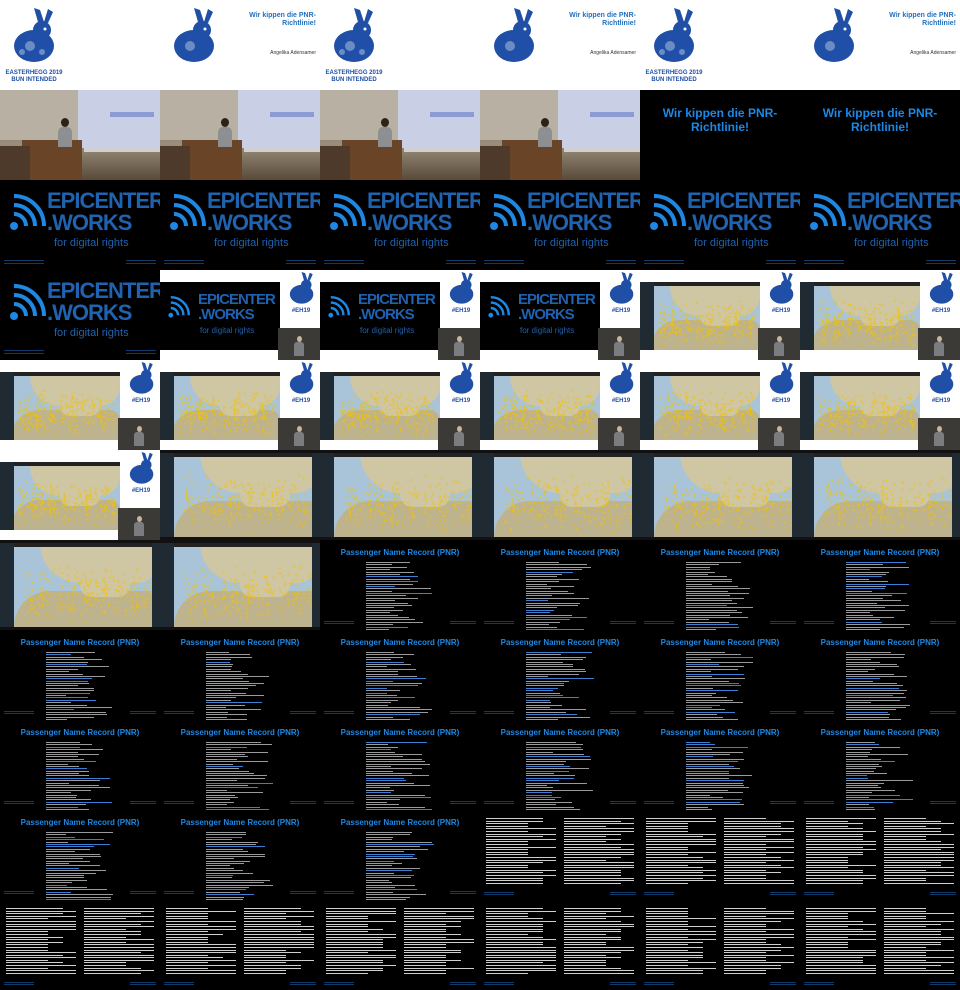 The height and width of the screenshot is (990, 960). I want to click on brand-name: EPICENTER, so click(423, 200).